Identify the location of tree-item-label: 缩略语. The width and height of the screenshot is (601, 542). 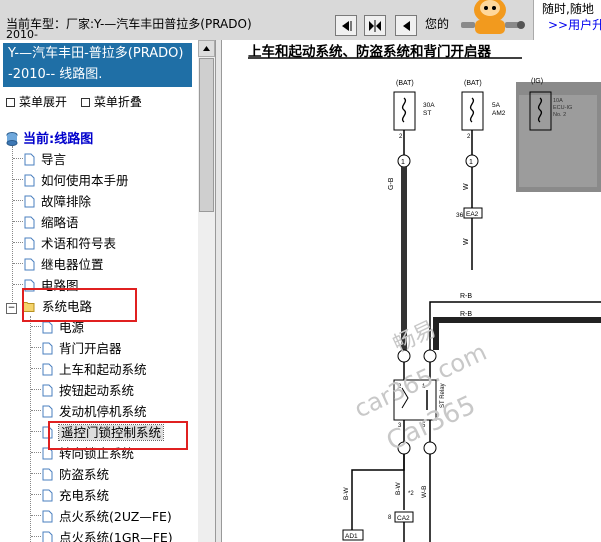
(60, 222).